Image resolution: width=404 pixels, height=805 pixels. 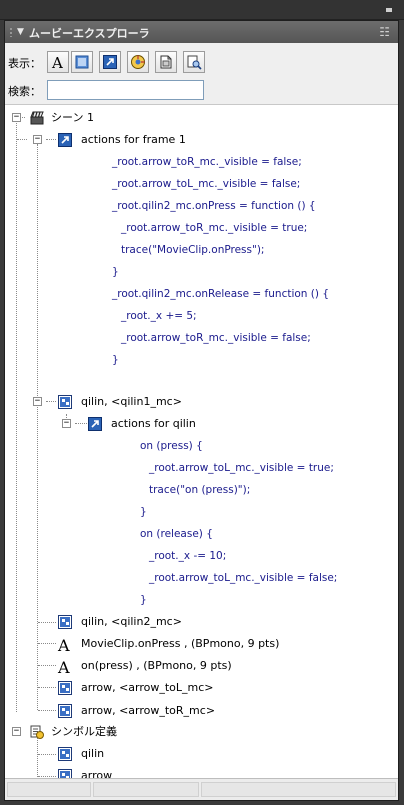 What do you see at coordinates (84, 732) in the screenshot?
I see `symbol-definitions-node: シンボル定義` at bounding box center [84, 732].